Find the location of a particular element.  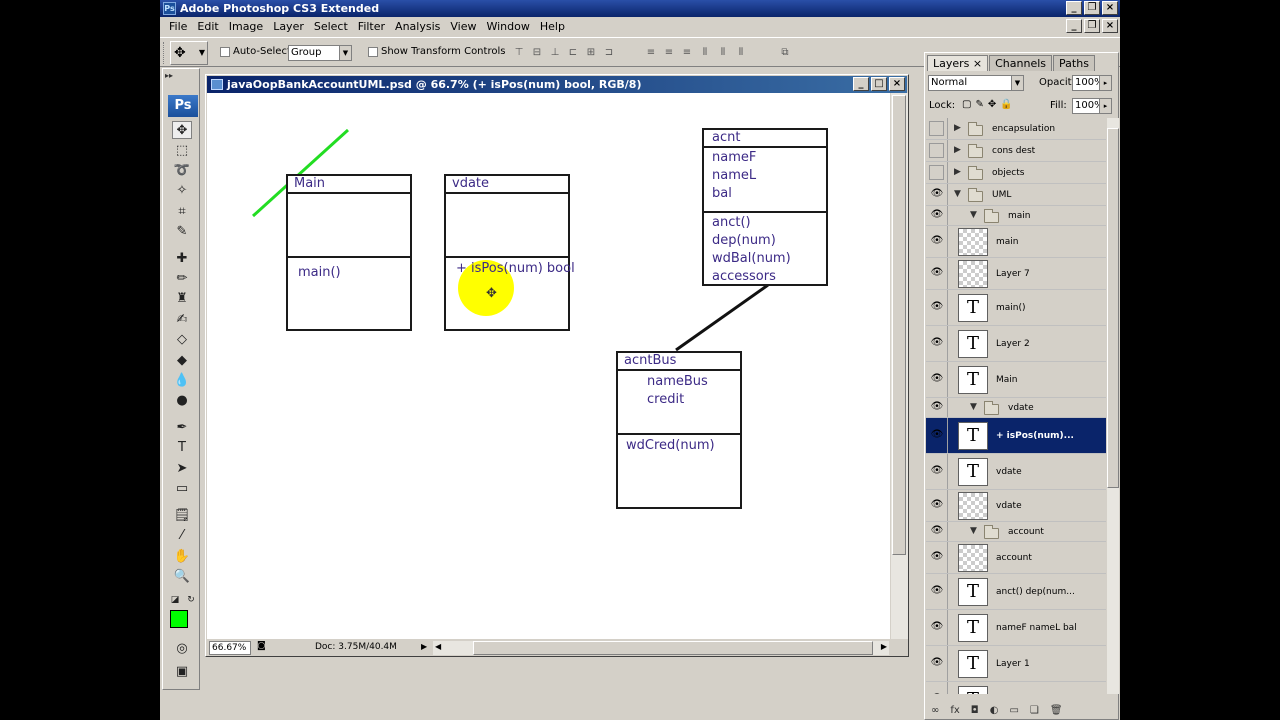

layer-row: 👁 main is located at coordinates (1016, 242).